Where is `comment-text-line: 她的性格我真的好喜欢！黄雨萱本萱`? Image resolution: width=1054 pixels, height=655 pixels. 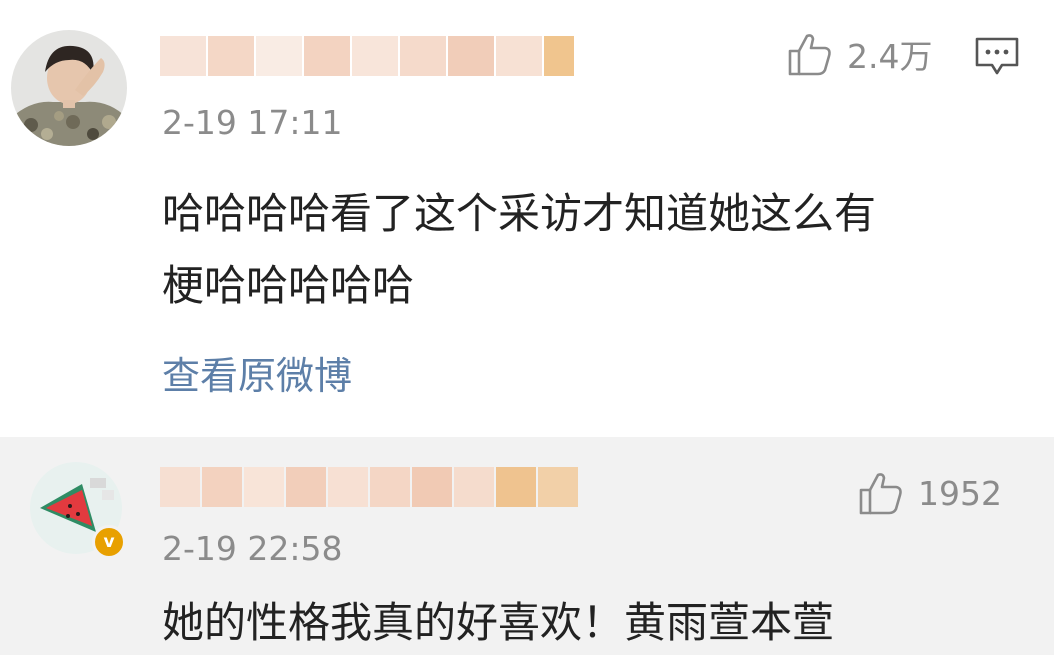 comment-text-line: 她的性格我真的好喜欢！黄雨萱本萱 is located at coordinates (498, 622).